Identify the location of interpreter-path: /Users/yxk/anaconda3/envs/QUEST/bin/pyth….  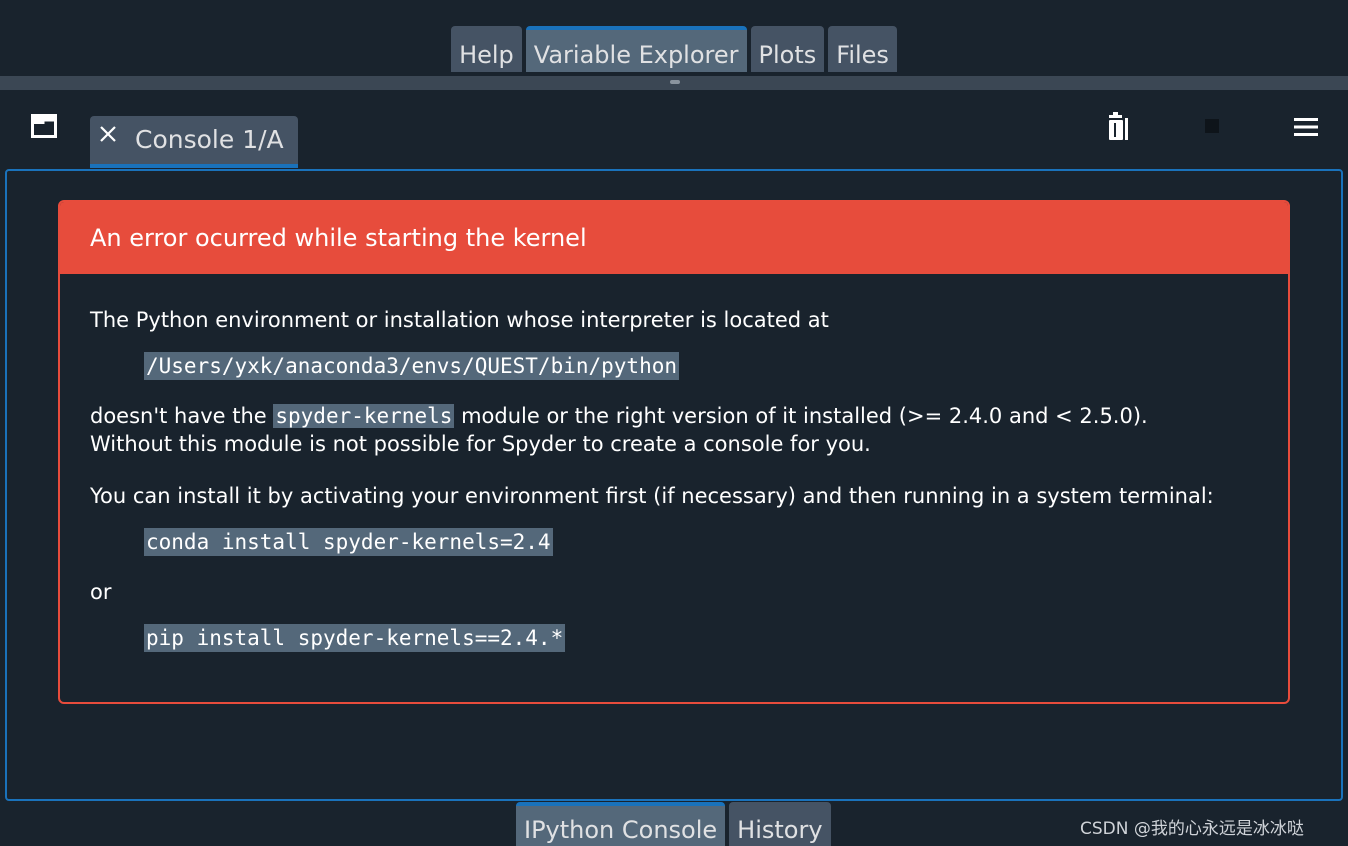
(412, 366).